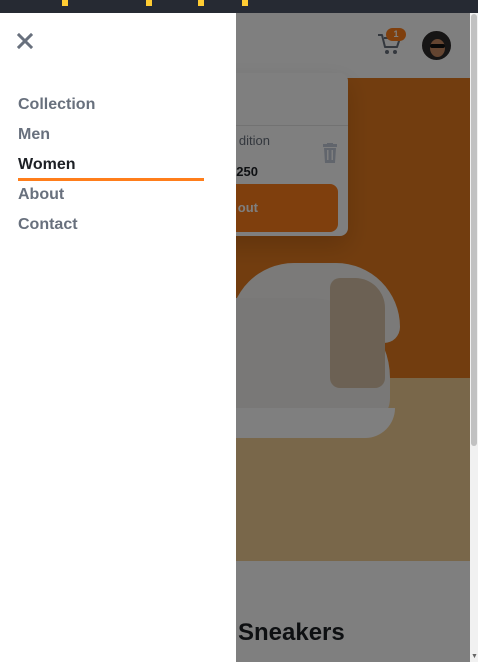 The image size is (478, 662). Describe the element at coordinates (111, 140) in the screenshot. I see `menu-item-men: Men` at that location.